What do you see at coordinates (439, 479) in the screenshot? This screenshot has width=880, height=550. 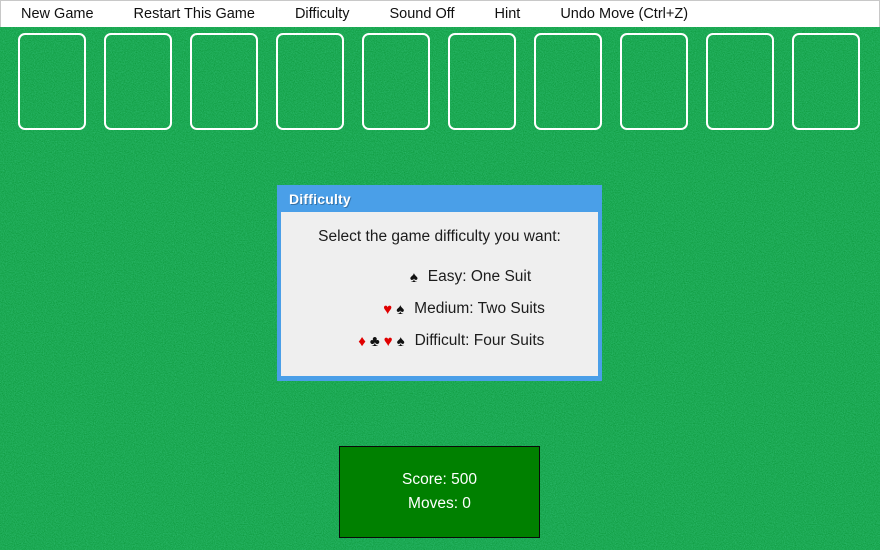 I see `score-value-label: Score: 500` at bounding box center [439, 479].